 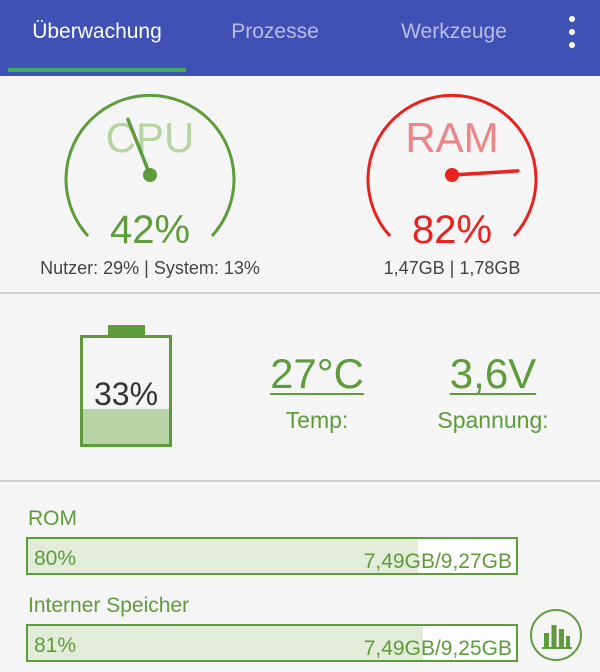 I want to click on battery-icon: 33%, so click(x=126, y=391).